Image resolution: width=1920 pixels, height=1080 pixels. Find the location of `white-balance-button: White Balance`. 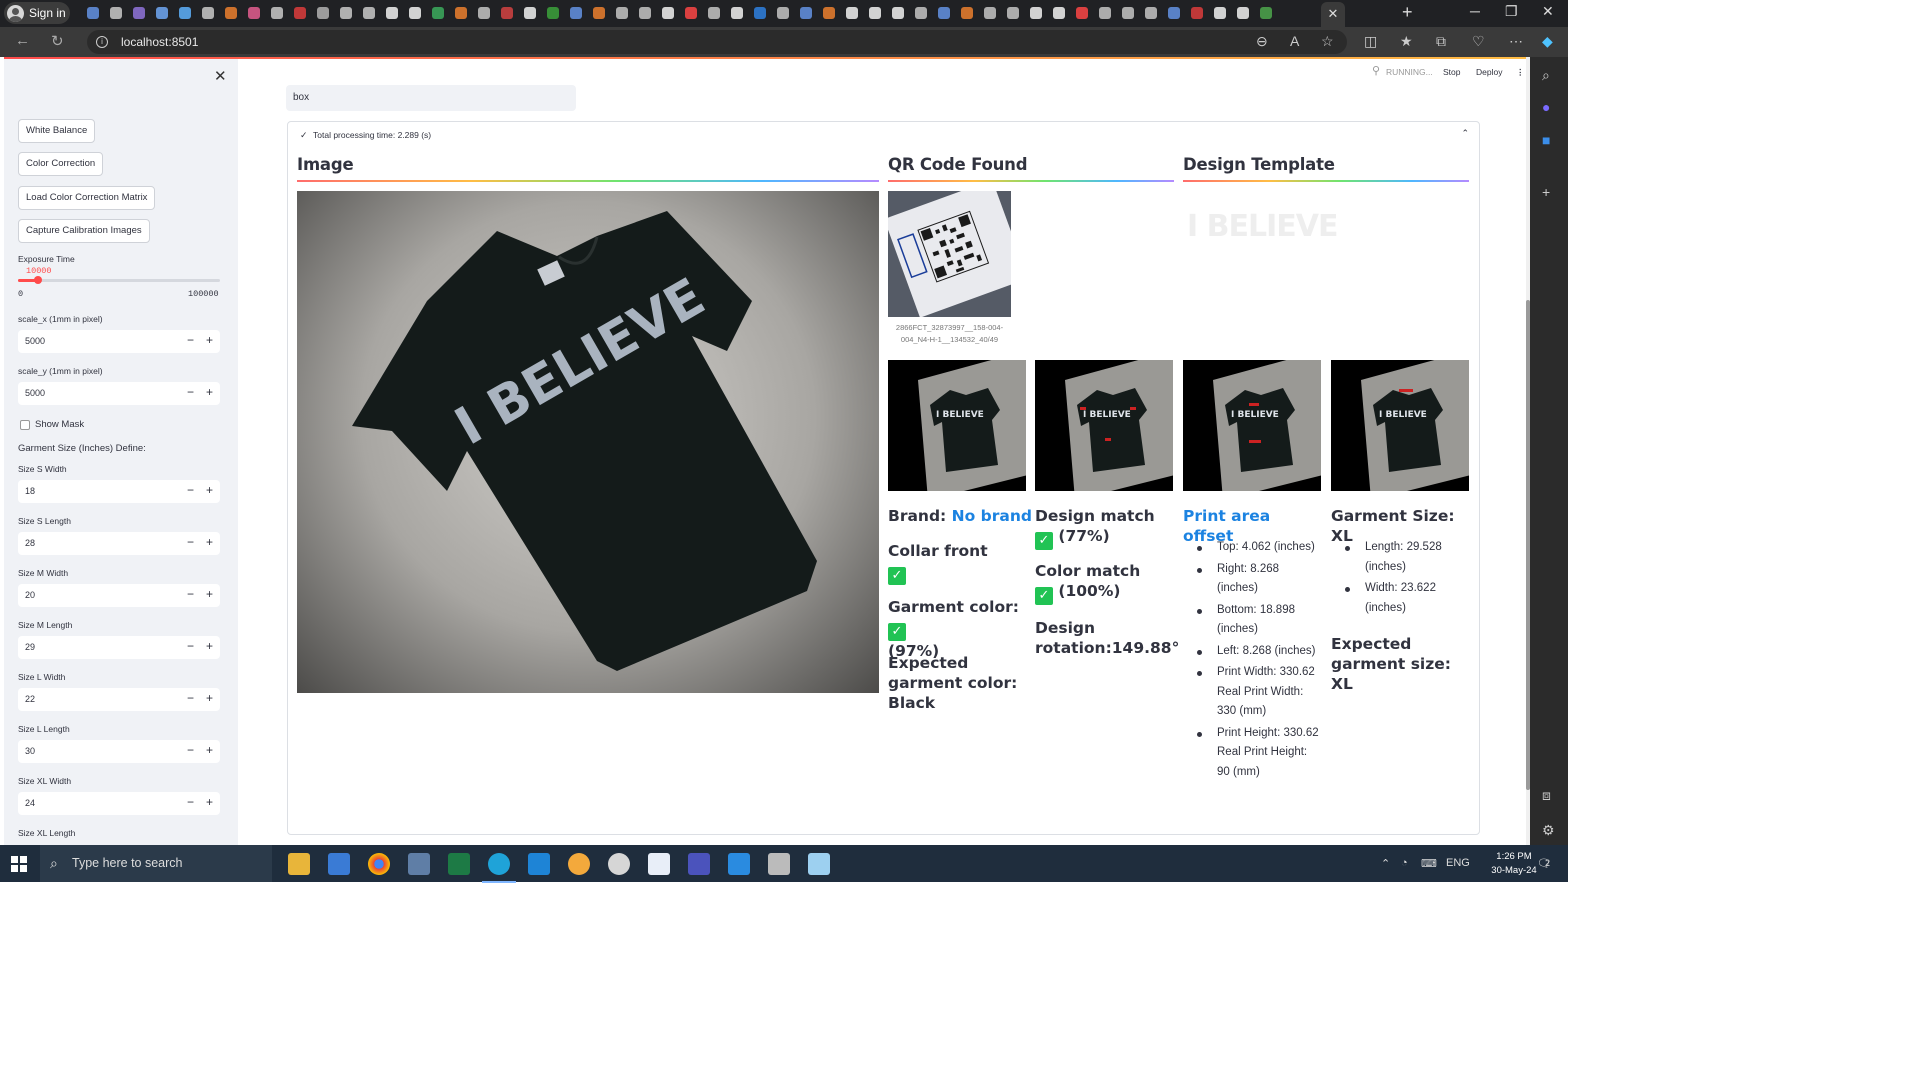

white-balance-button: White Balance is located at coordinates (57, 131).